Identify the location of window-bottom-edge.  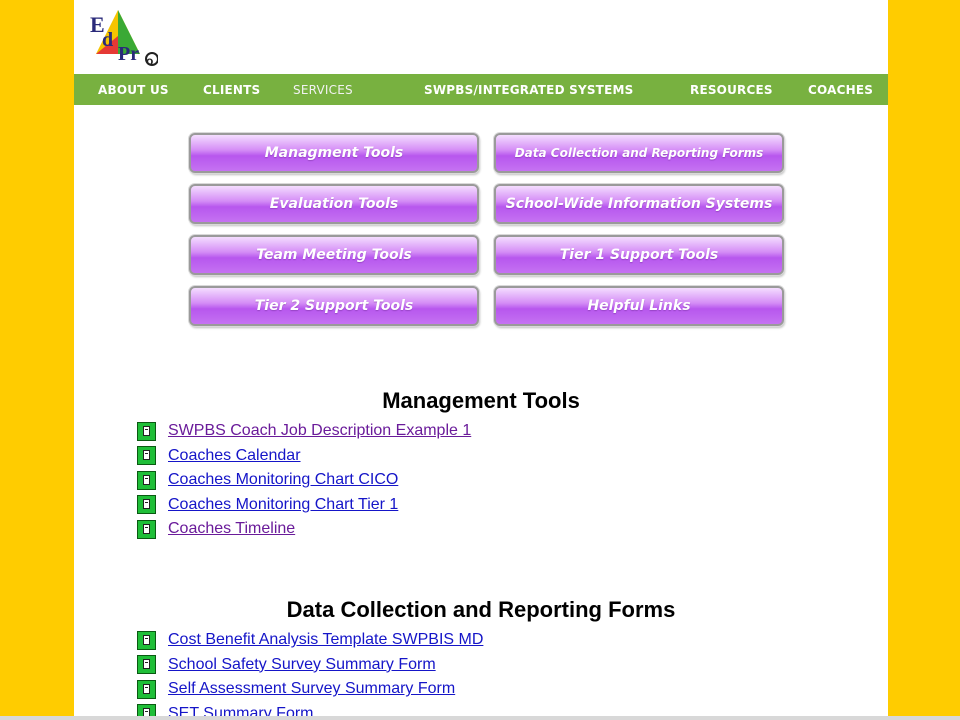
(480, 718).